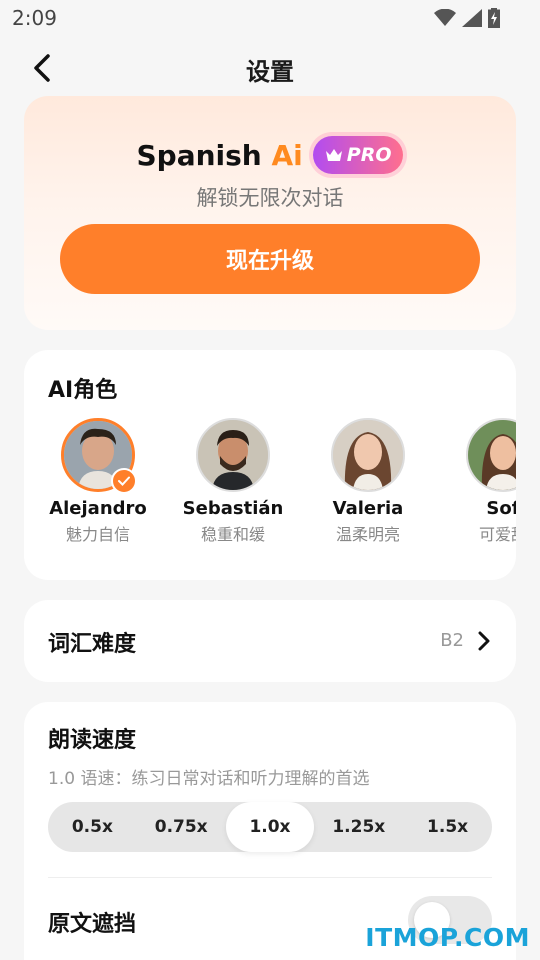  I want to click on page-title: 设置, so click(270, 72).